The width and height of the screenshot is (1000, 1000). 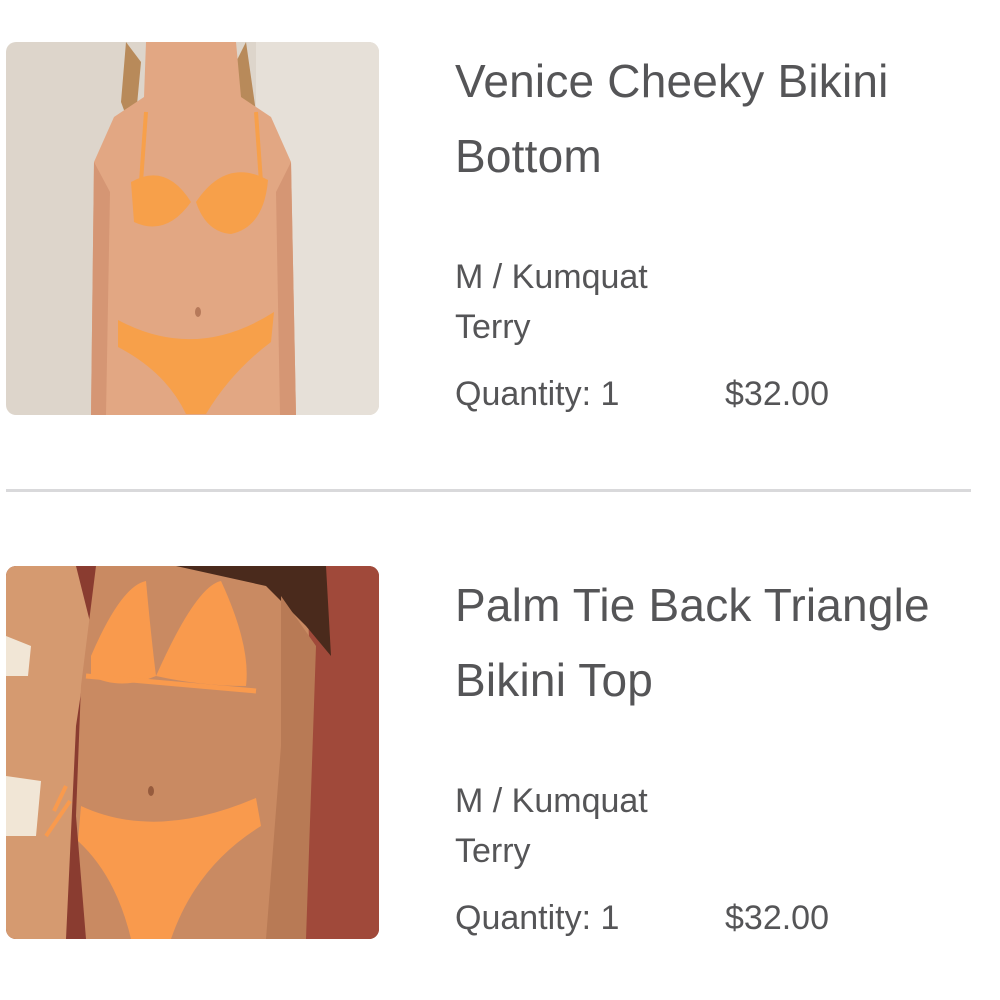 I want to click on product-photo-venice-bottom, so click(x=192, y=228).